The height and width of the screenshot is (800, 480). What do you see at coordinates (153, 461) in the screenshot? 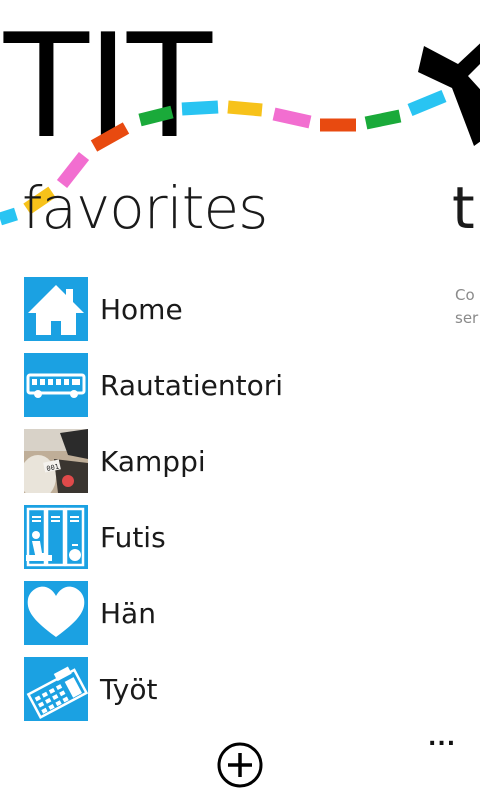
I see `favorite-label: Kamppi` at bounding box center [153, 461].